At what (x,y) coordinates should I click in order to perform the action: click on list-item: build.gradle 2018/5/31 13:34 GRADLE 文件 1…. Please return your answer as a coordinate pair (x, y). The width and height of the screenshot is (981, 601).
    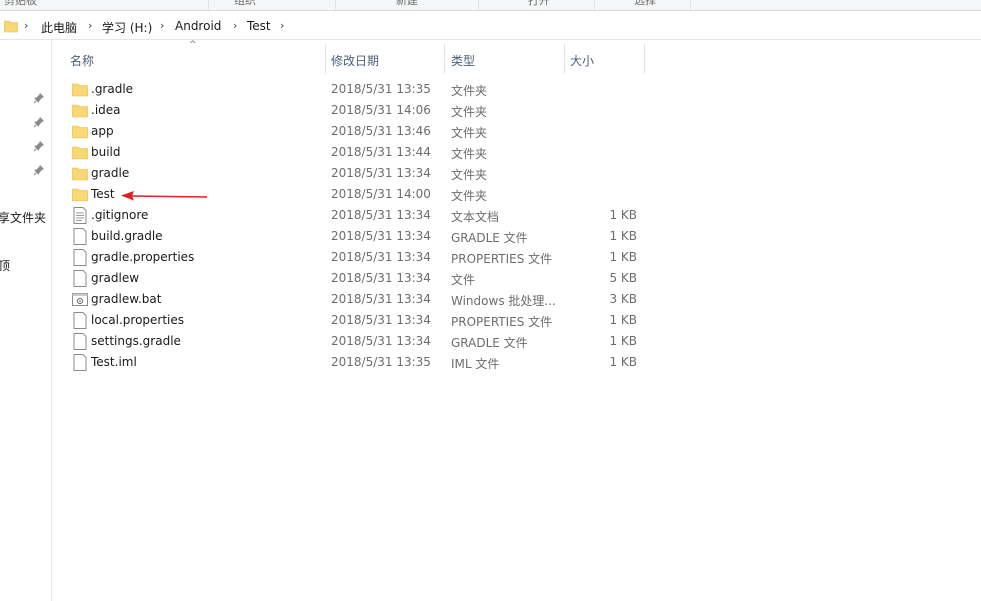
    Looking at the image, I should click on (360, 236).